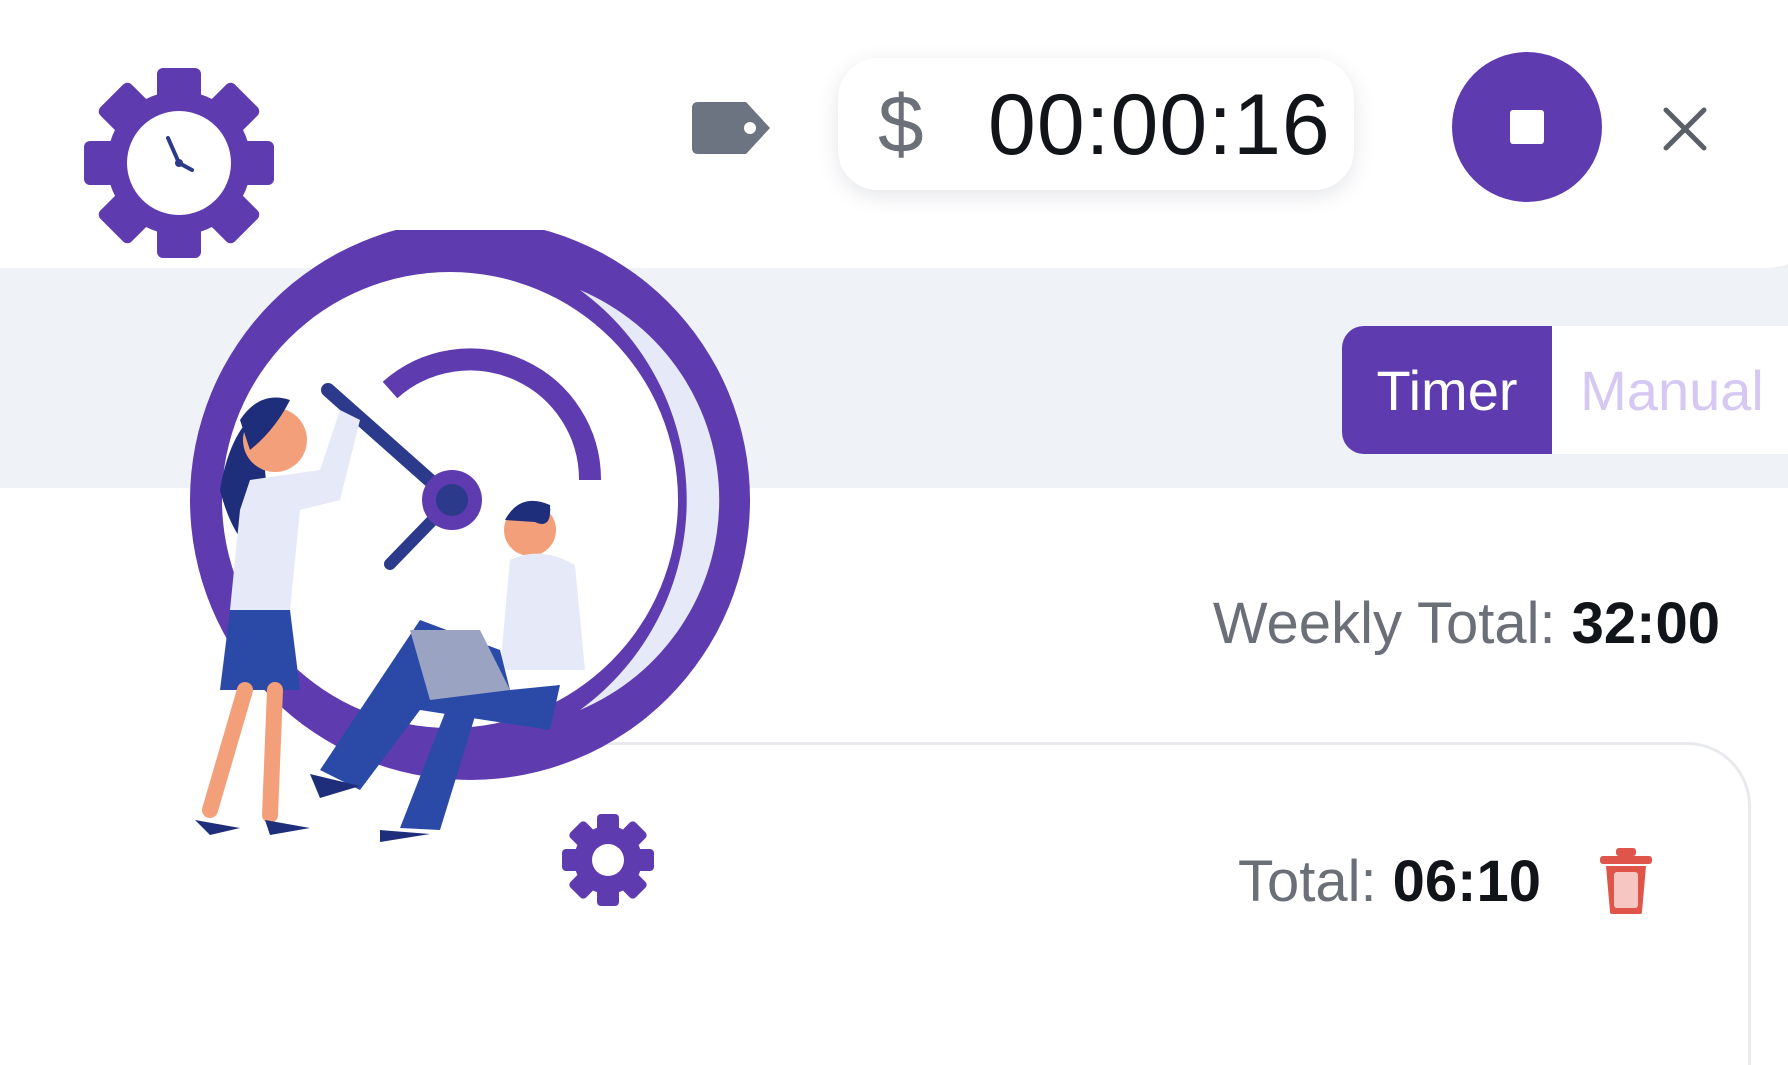 The image size is (1788, 1065). What do you see at coordinates (1685, 129) in the screenshot?
I see `close-icon` at bounding box center [1685, 129].